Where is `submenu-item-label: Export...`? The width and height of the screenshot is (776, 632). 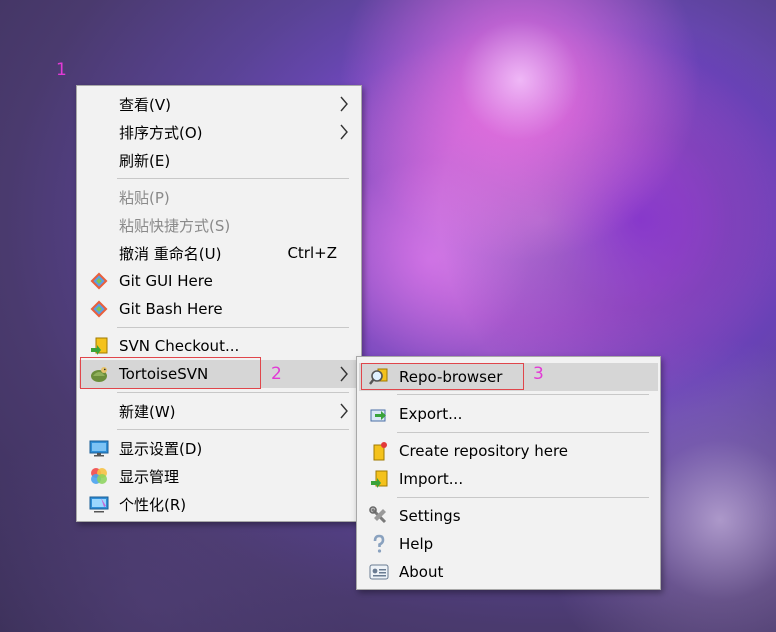
submenu-item-label: Export... is located at coordinates (431, 414).